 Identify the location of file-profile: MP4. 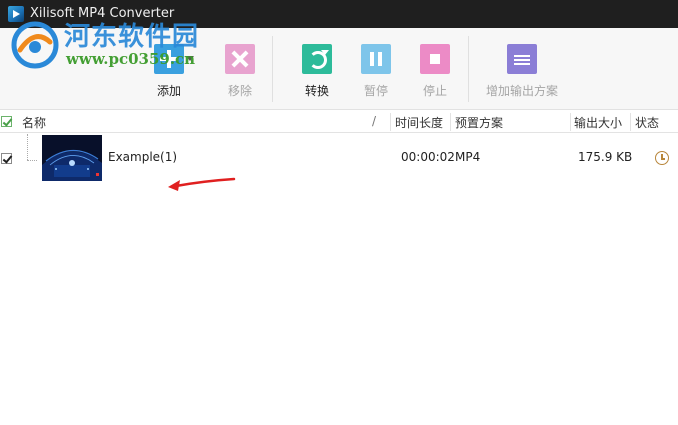
(467, 157).